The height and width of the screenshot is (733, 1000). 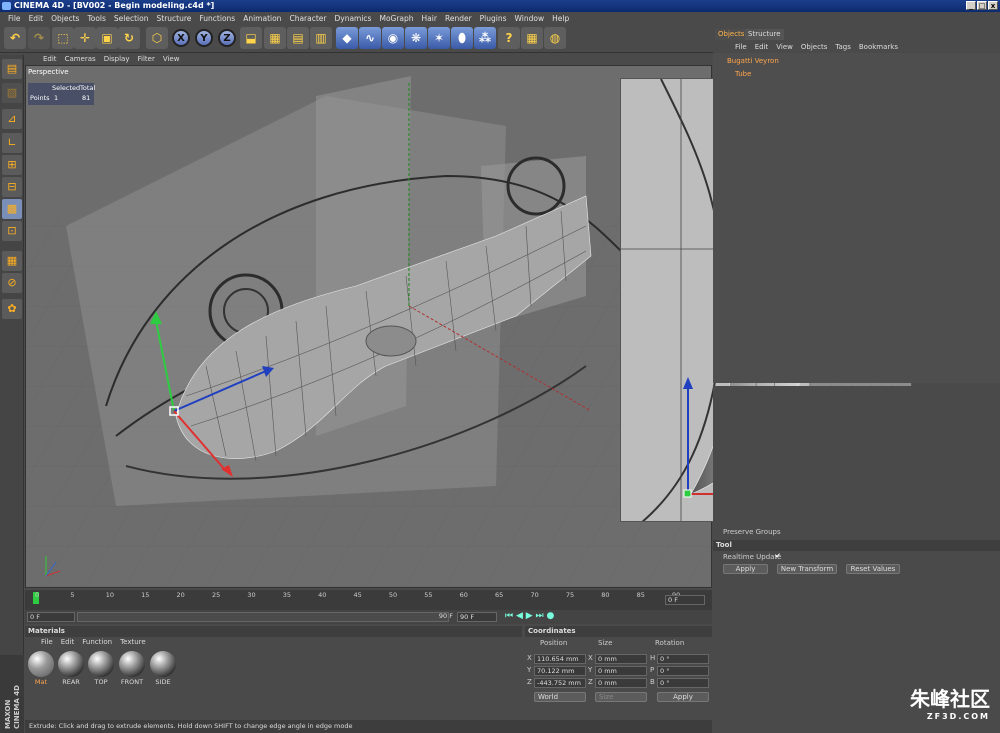 What do you see at coordinates (71, 669) in the screenshot?
I see `material-rear: REAR` at bounding box center [71, 669].